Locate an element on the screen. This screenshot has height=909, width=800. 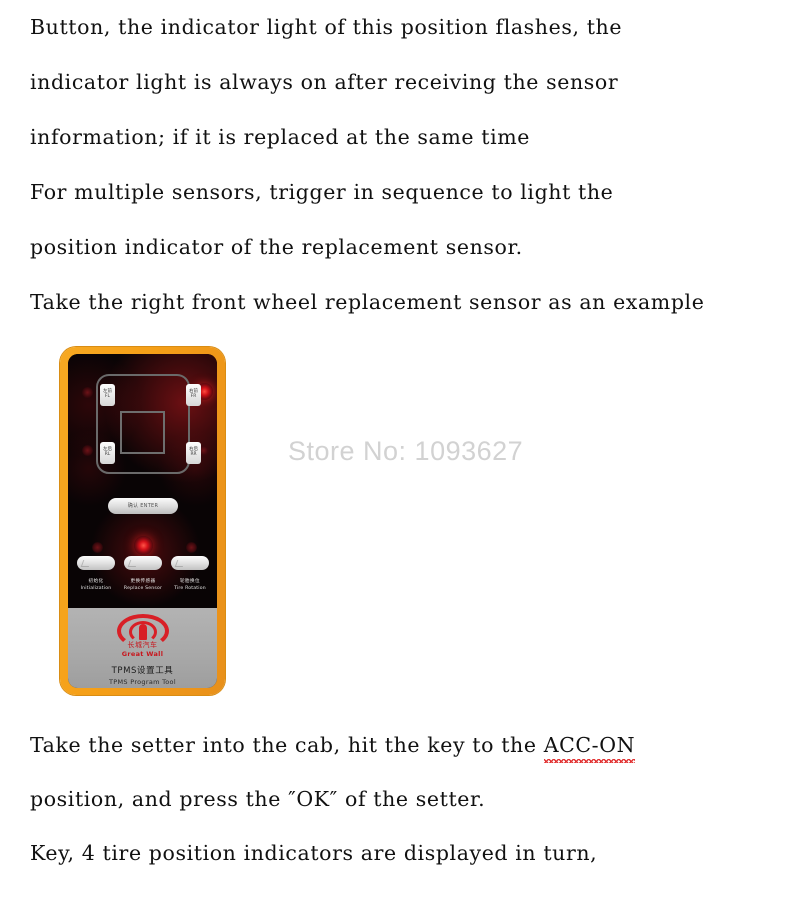
brand-name-en: Great Wall is located at coordinates (142, 654).